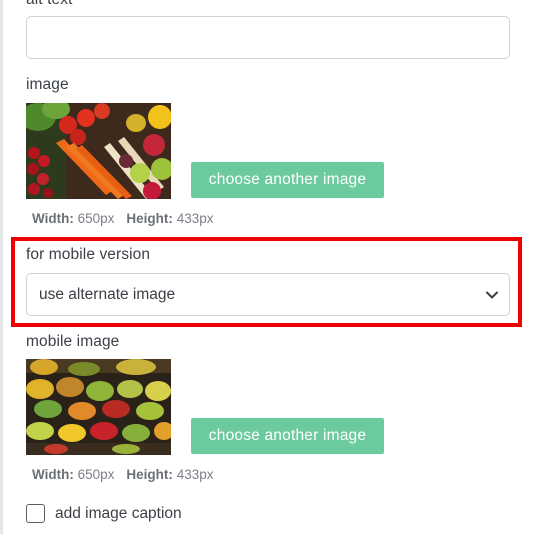  I want to click on mobile-version-select: use alternate image, so click(268, 294).